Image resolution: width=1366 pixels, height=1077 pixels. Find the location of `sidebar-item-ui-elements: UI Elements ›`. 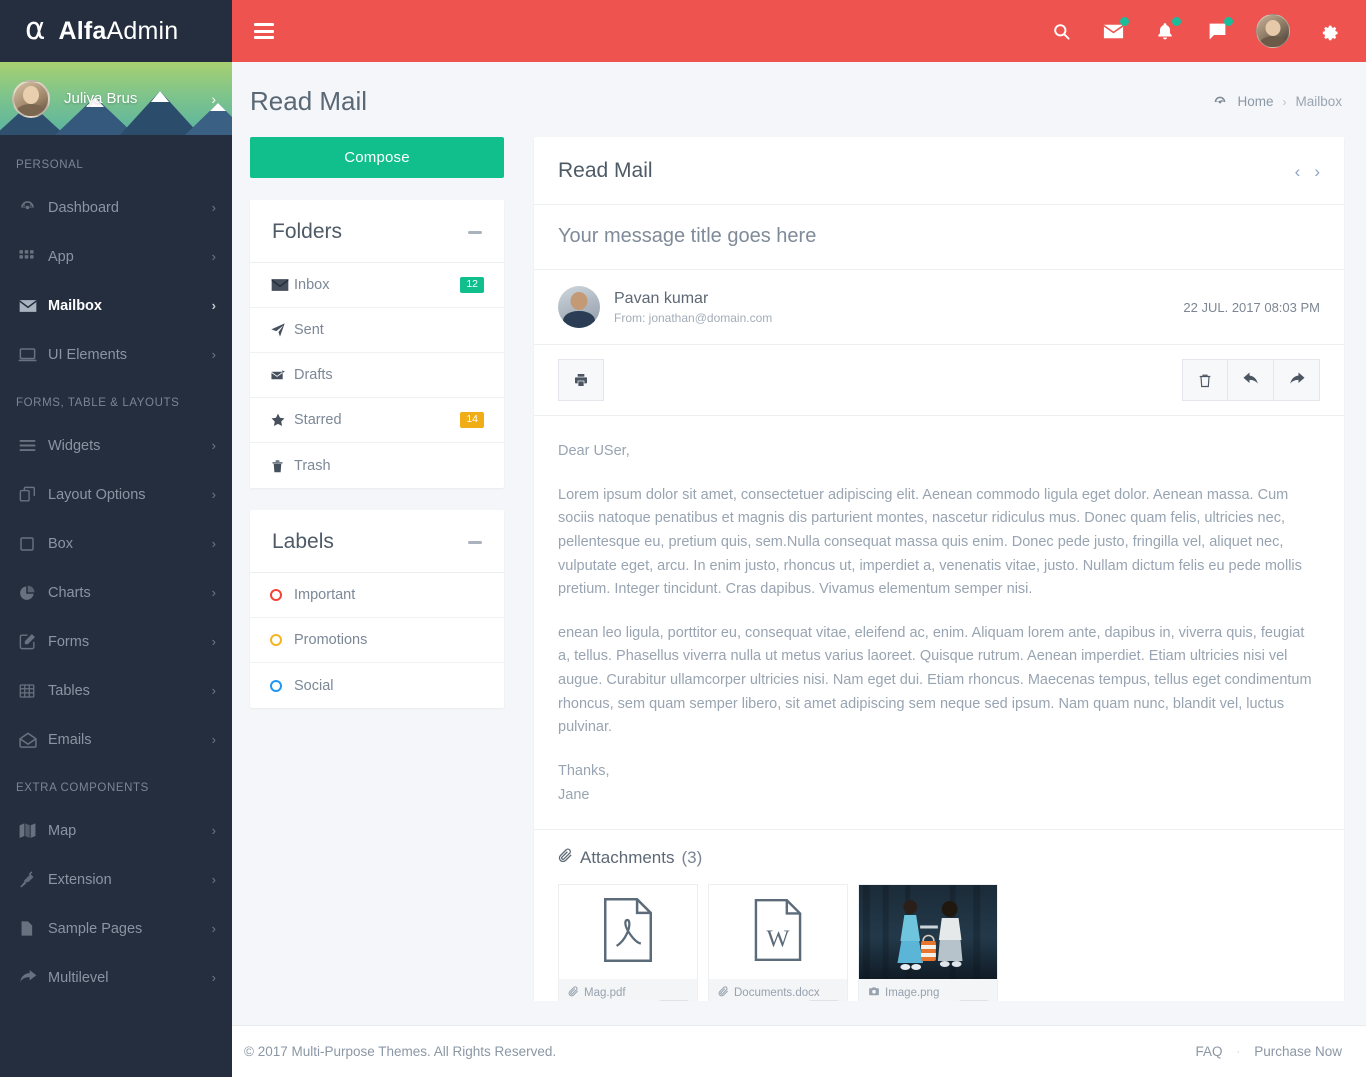

sidebar-item-ui-elements: UI Elements › is located at coordinates (116, 354).